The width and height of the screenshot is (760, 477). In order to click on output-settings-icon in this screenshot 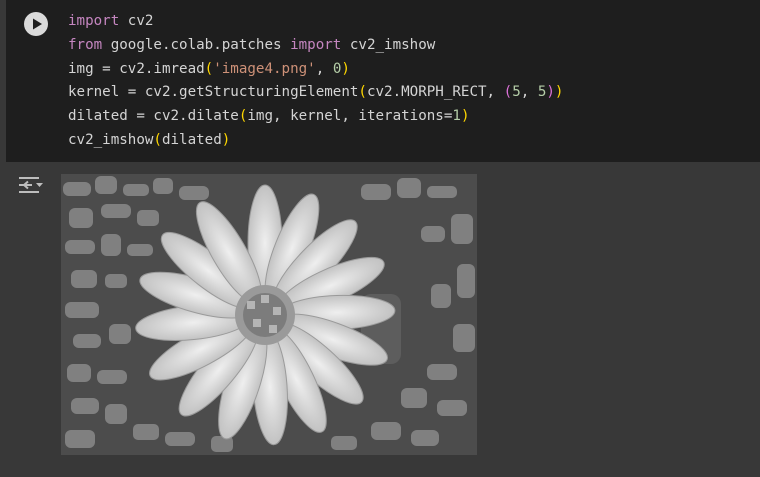, I will do `click(31, 185)`.